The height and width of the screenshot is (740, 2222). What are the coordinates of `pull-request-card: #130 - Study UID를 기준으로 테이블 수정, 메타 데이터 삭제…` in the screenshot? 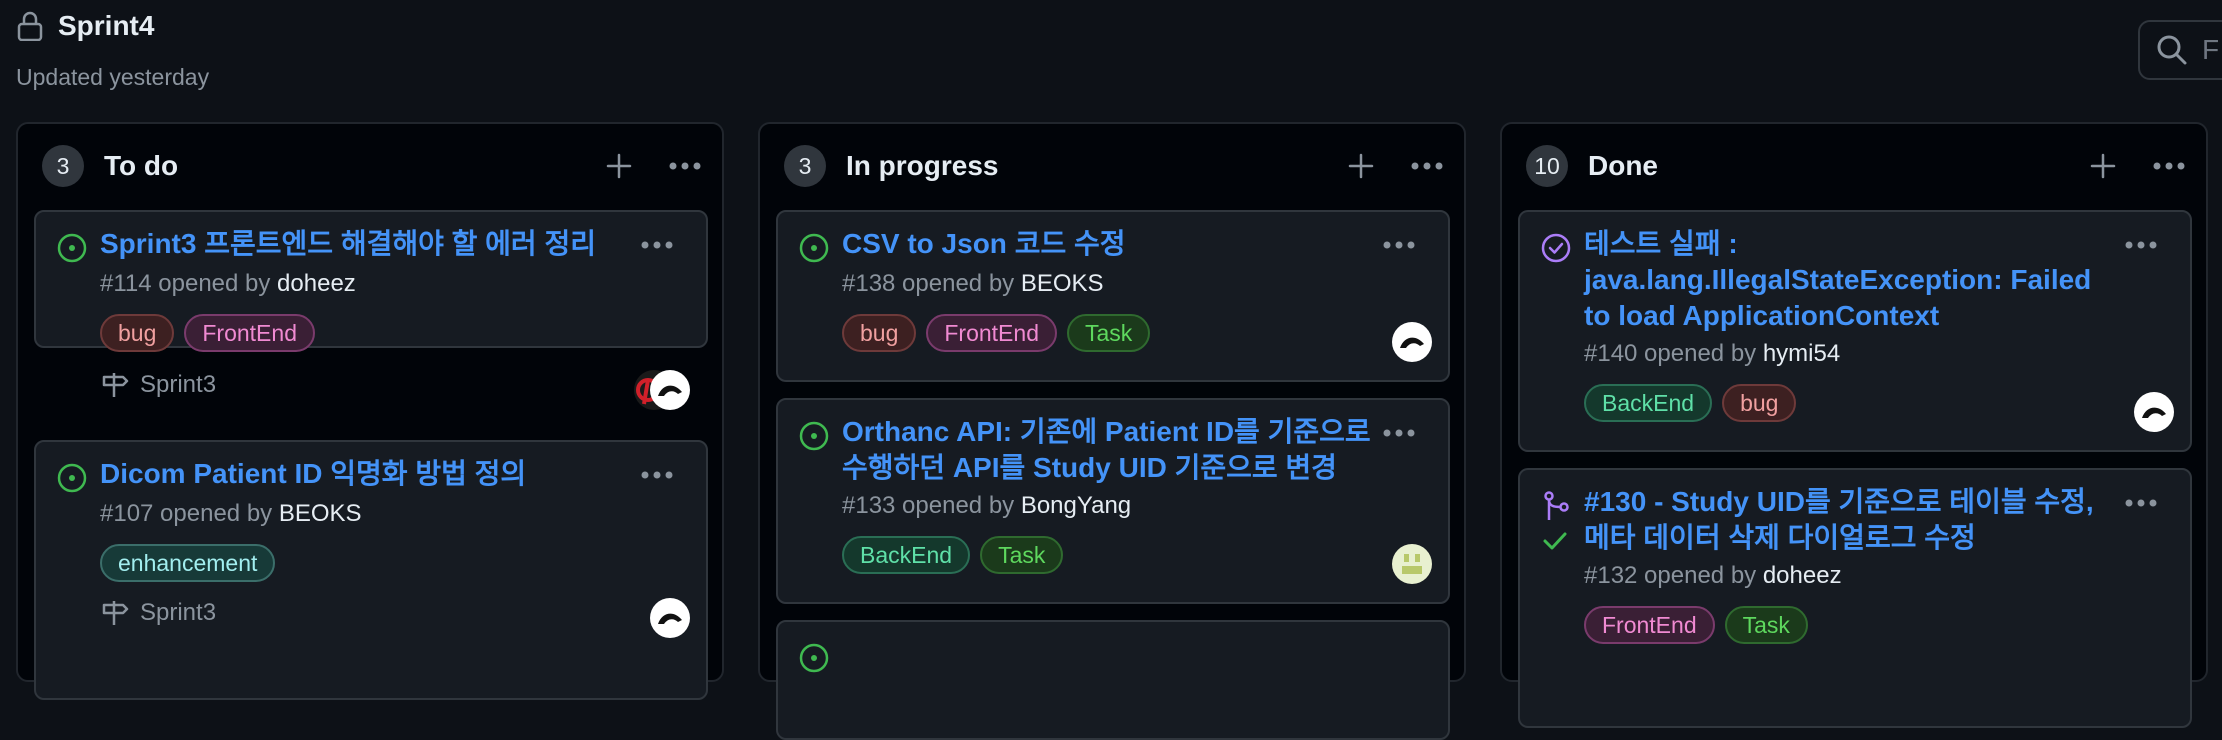 It's located at (1855, 598).